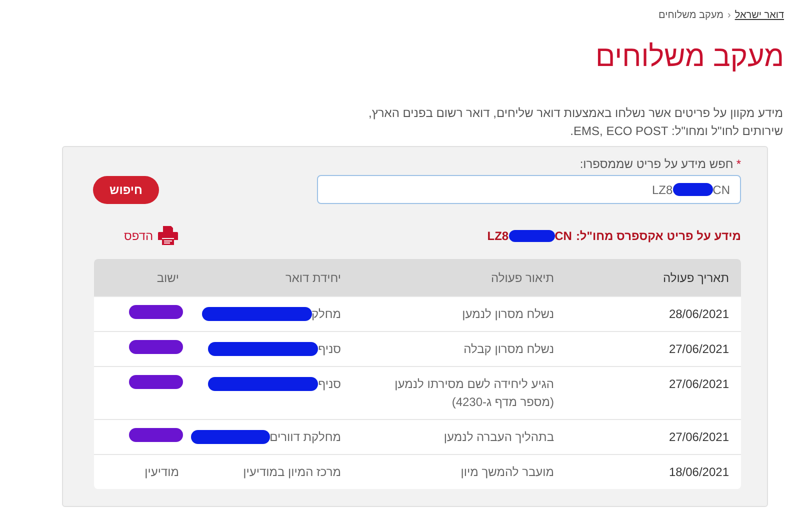 The image size is (800, 523). I want to click on printer-icon, so click(168, 235).